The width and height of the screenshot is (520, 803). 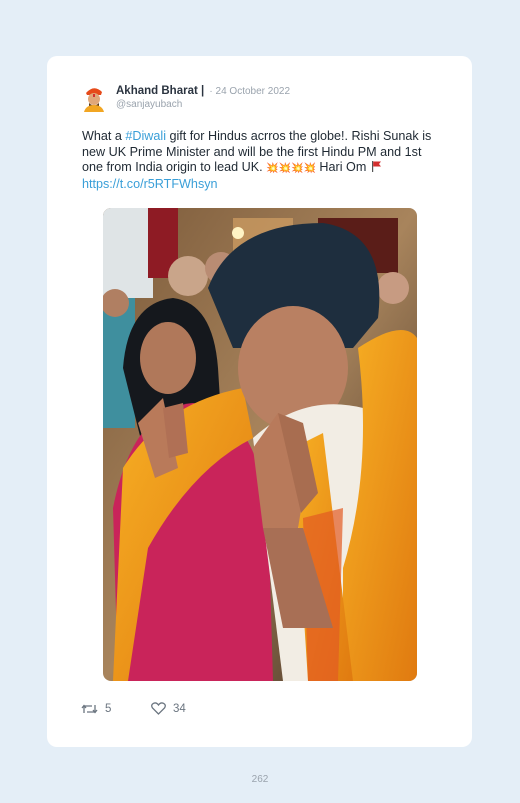 I want to click on hashtag-link: #Diwali, so click(x=145, y=136).